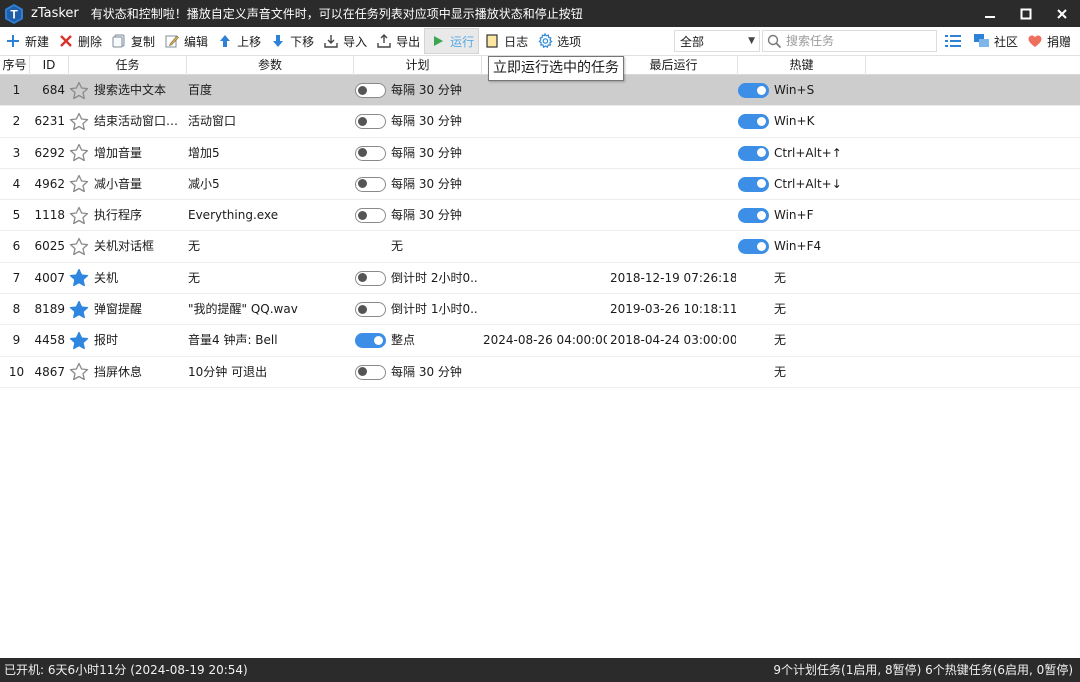 This screenshot has height=682, width=1080. Describe the element at coordinates (118, 183) in the screenshot. I see `row-task-name: 减小音量` at that location.